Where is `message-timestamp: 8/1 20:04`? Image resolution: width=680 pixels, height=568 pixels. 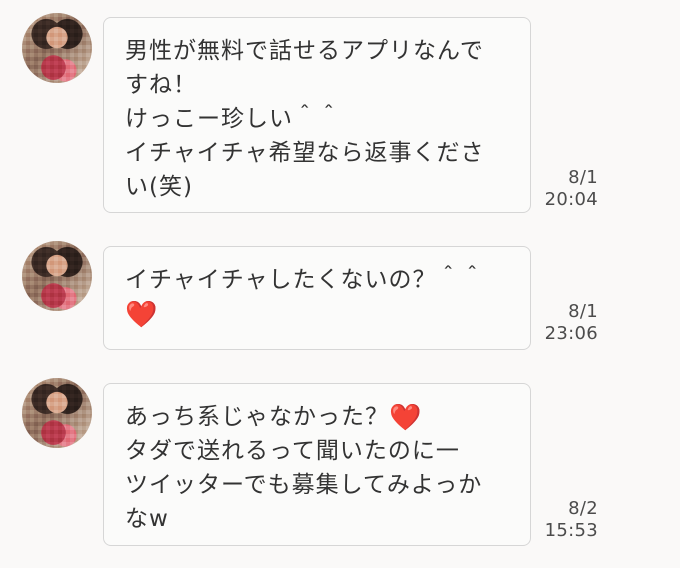
message-timestamp: 8/1 20:04 is located at coordinates (571, 189).